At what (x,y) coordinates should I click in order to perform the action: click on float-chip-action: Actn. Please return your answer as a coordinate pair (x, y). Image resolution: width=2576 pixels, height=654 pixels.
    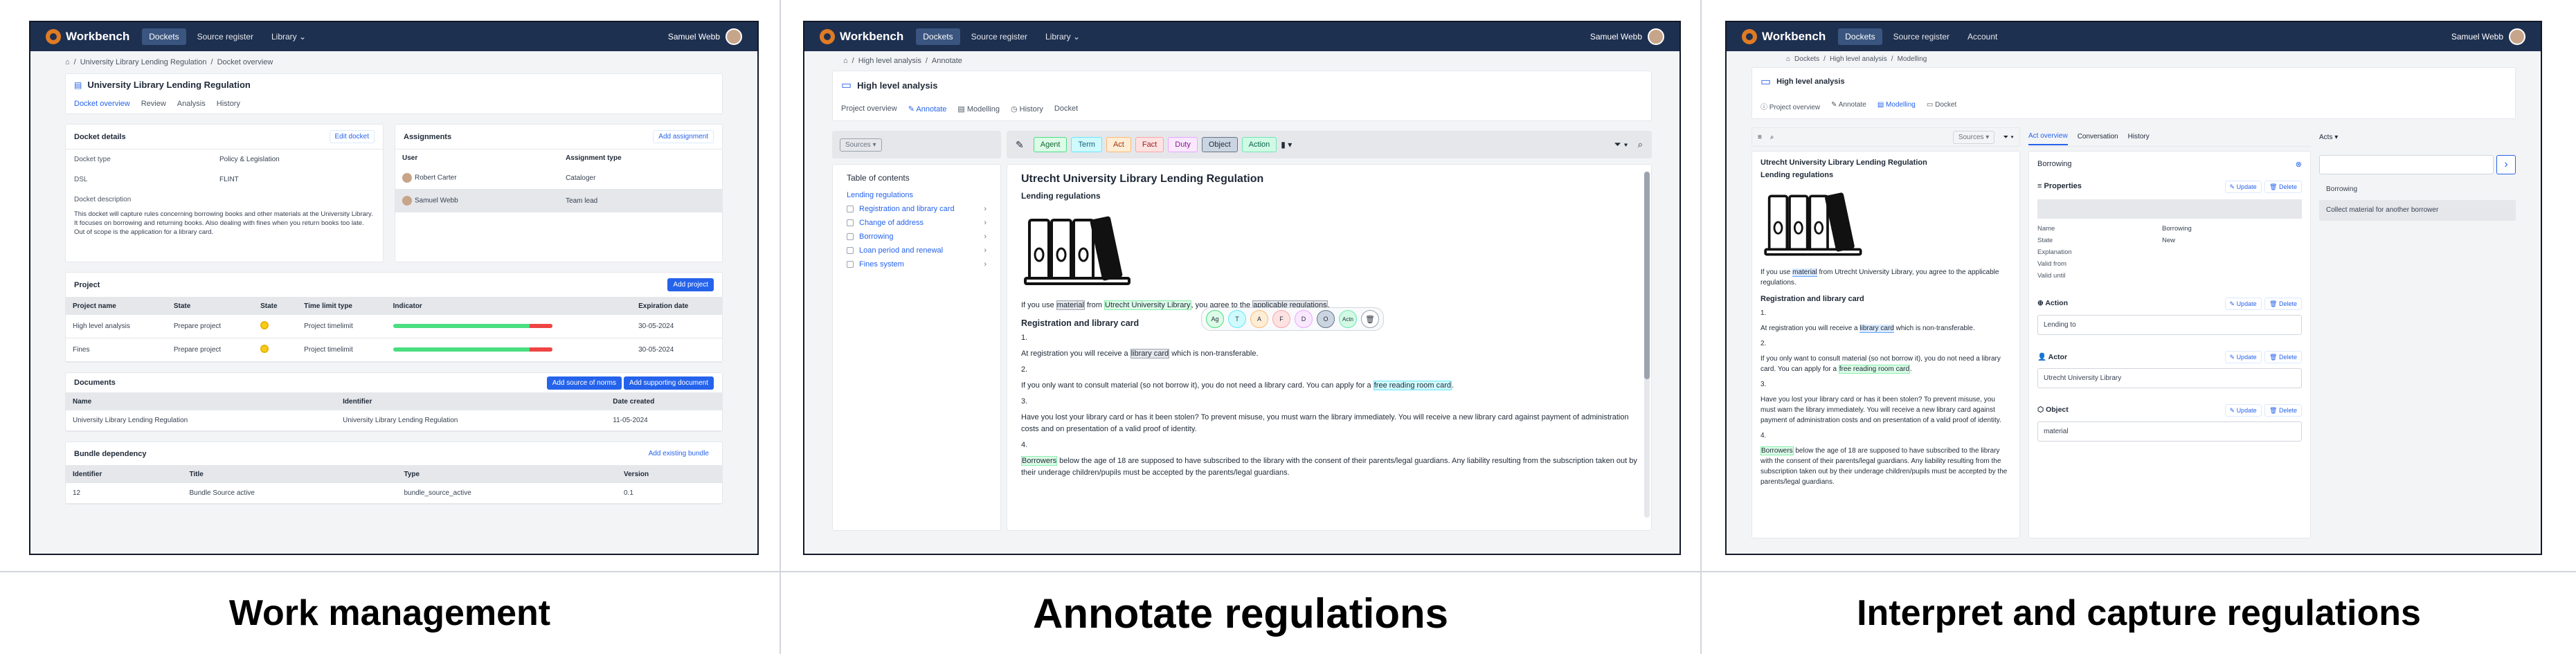
    Looking at the image, I should click on (1348, 319).